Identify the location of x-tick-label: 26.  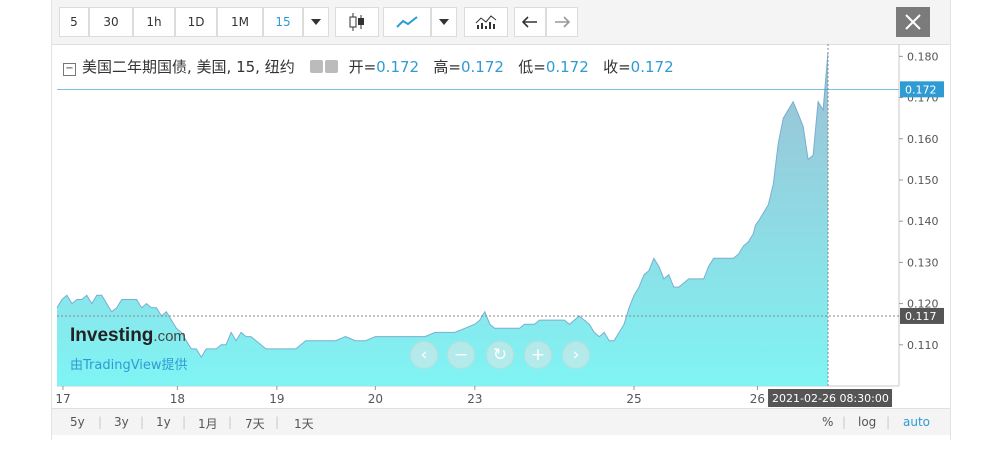
(757, 399).